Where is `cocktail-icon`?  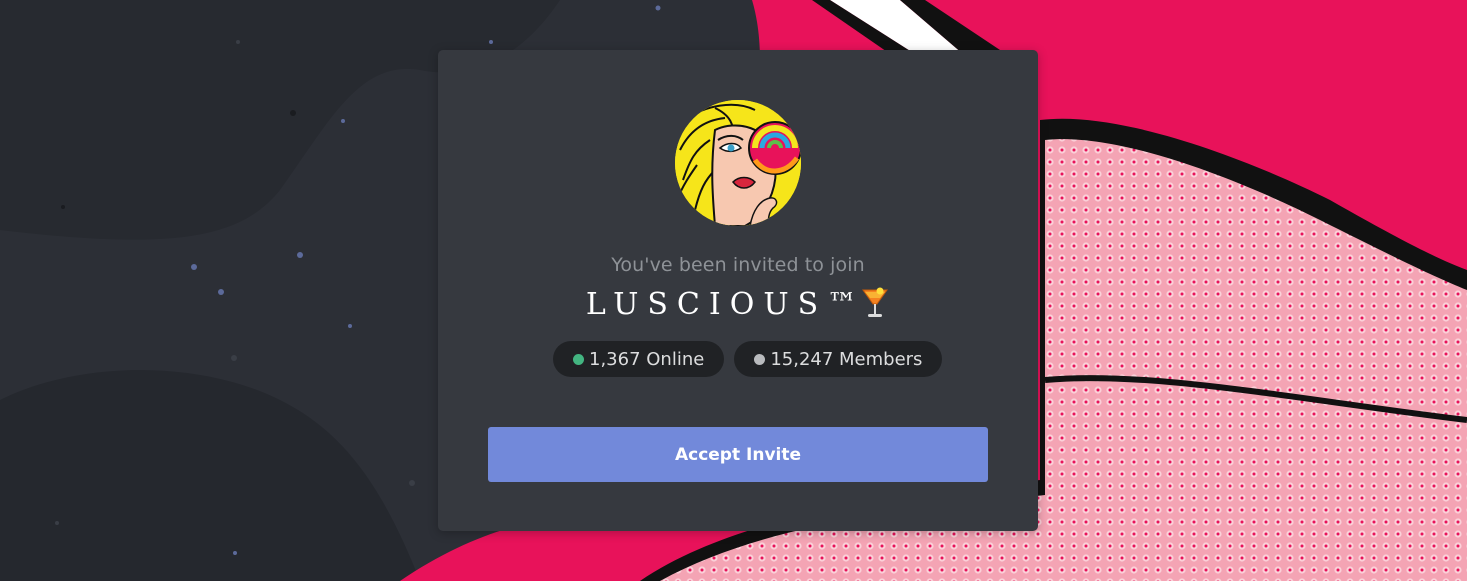
cocktail-icon is located at coordinates (875, 307).